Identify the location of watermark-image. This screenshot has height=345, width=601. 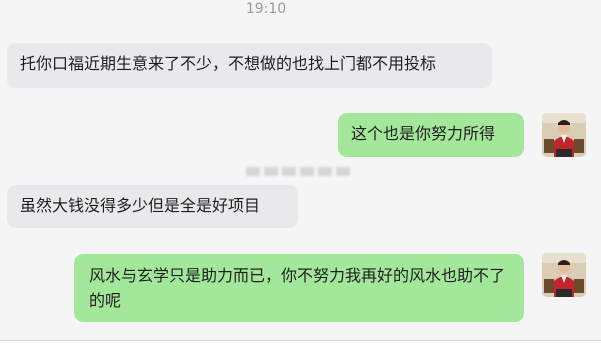
(298, 171).